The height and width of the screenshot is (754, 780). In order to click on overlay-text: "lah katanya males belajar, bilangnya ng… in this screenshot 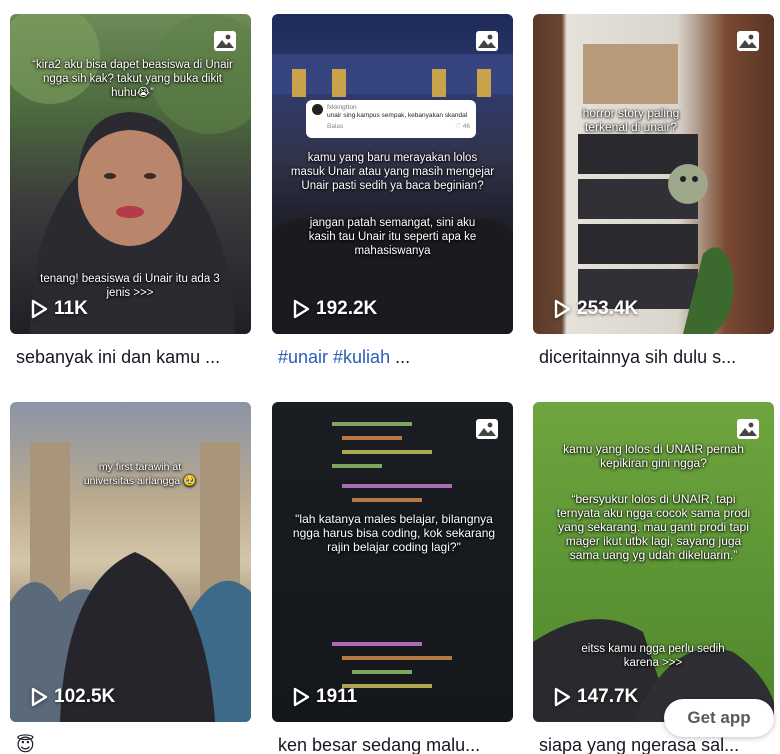, I will do `click(394, 533)`.